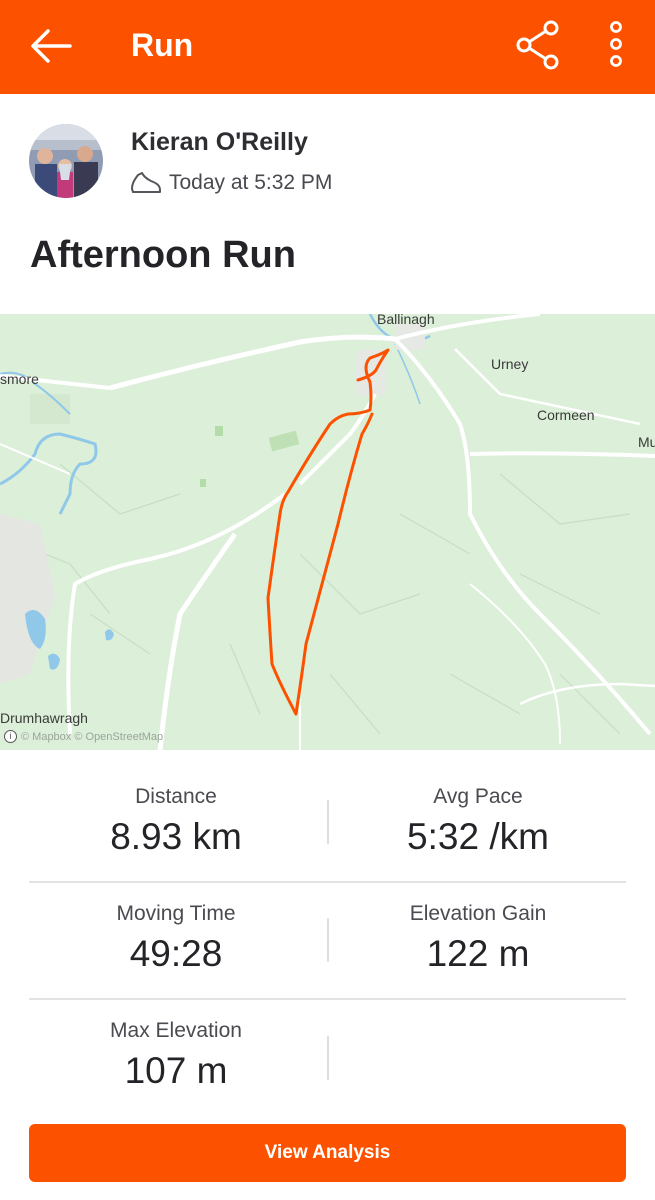 This screenshot has height=1200, width=655. Describe the element at coordinates (44, 718) in the screenshot. I see `map-label-drumhawragh: Drumhawragh` at that location.